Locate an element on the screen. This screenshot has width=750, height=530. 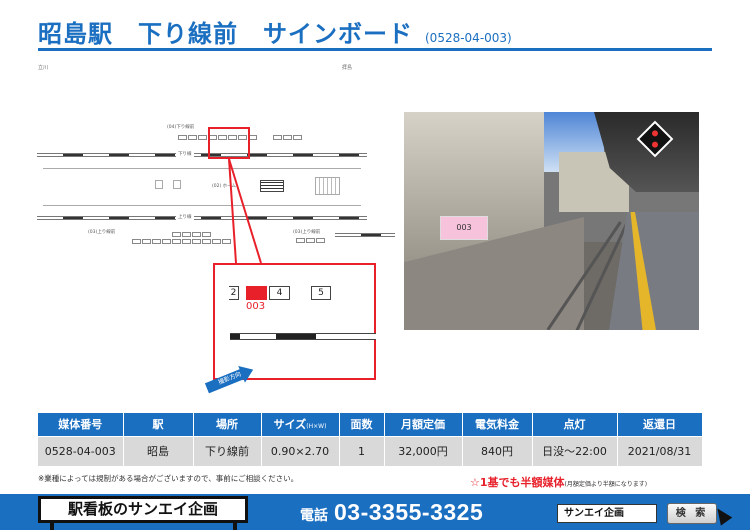
th-return-date: 返還日 is located at coordinates (660, 424).